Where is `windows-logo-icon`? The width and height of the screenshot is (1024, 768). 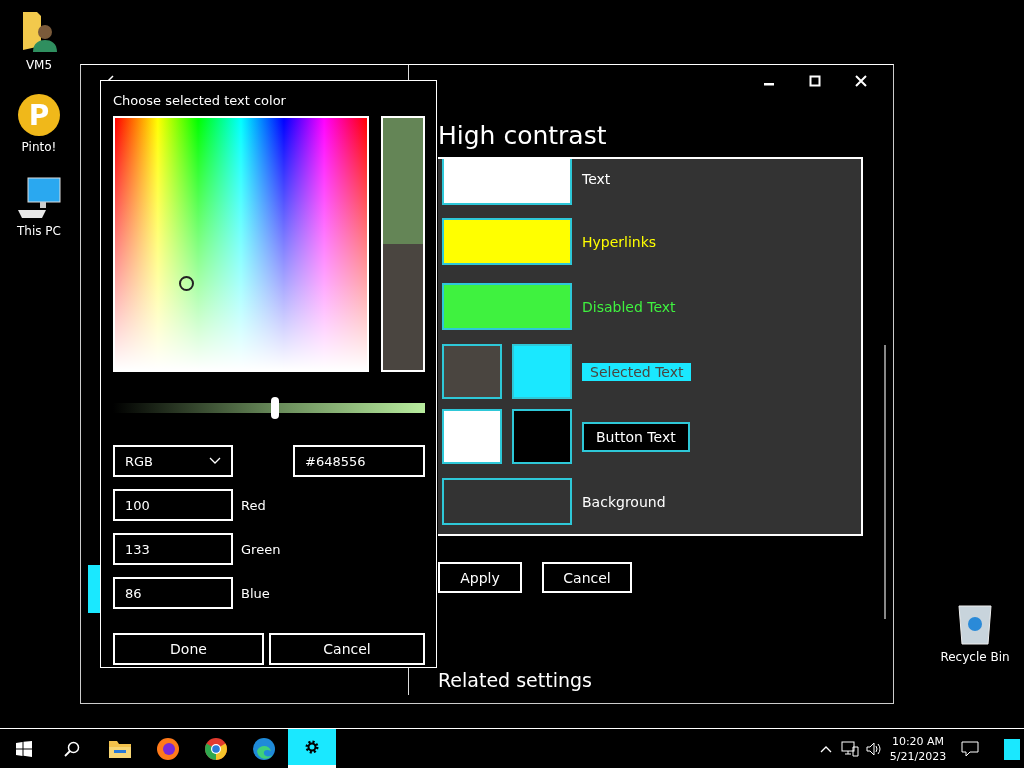
windows-logo-icon is located at coordinates (24, 748).